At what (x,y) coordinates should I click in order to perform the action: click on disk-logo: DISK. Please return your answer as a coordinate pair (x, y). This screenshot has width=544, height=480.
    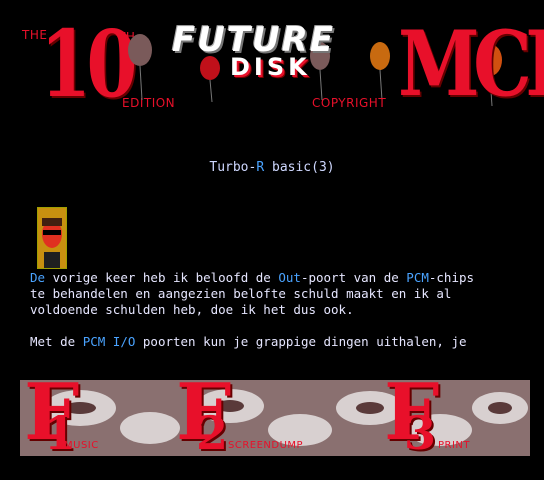
    Looking at the image, I should click on (270, 67).